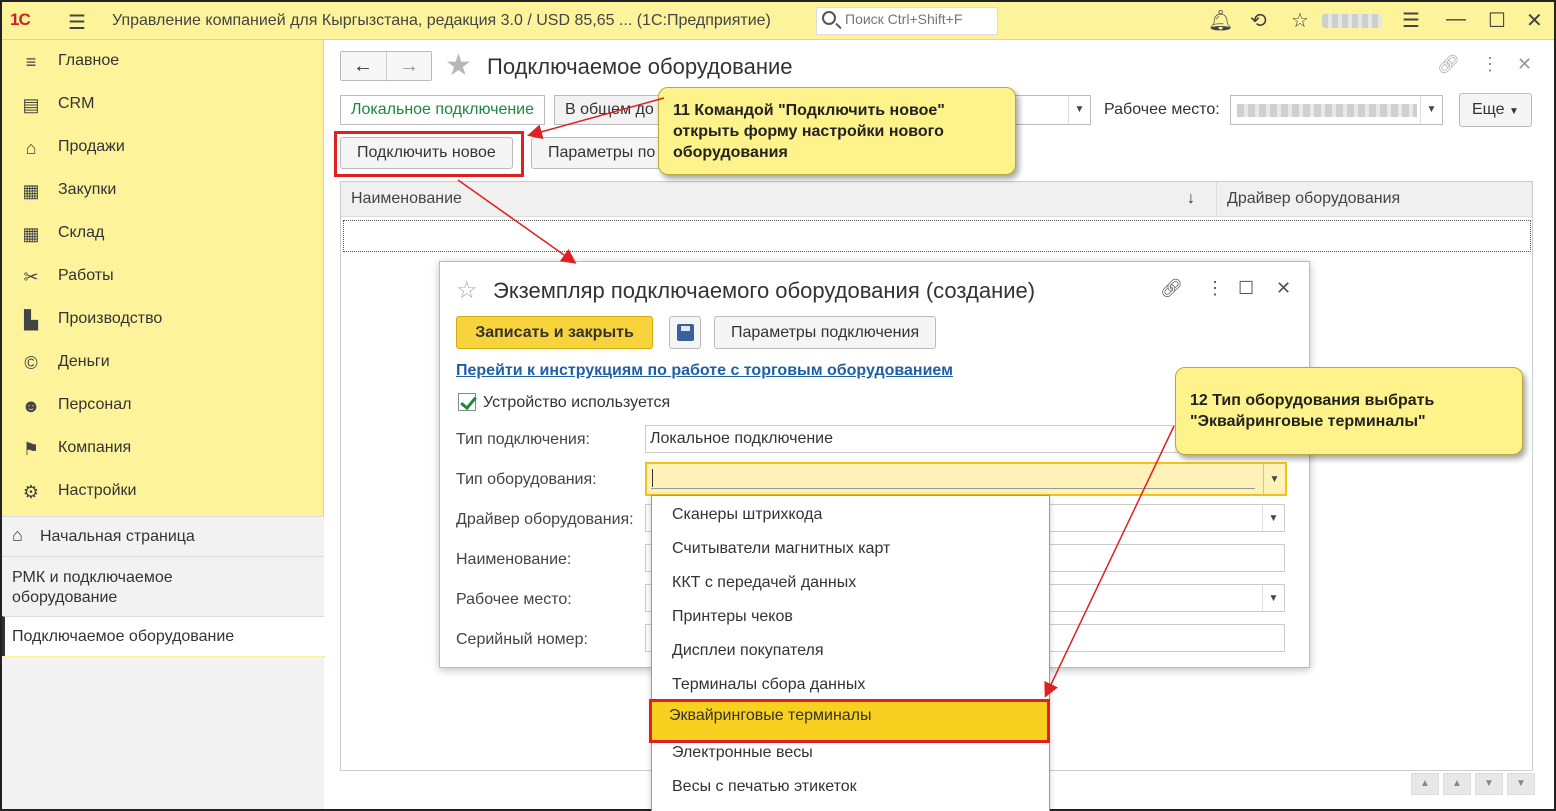 The width and height of the screenshot is (1556, 811). Describe the element at coordinates (850, 617) in the screenshot. I see `dropdown-option: Принтеры чеков` at that location.